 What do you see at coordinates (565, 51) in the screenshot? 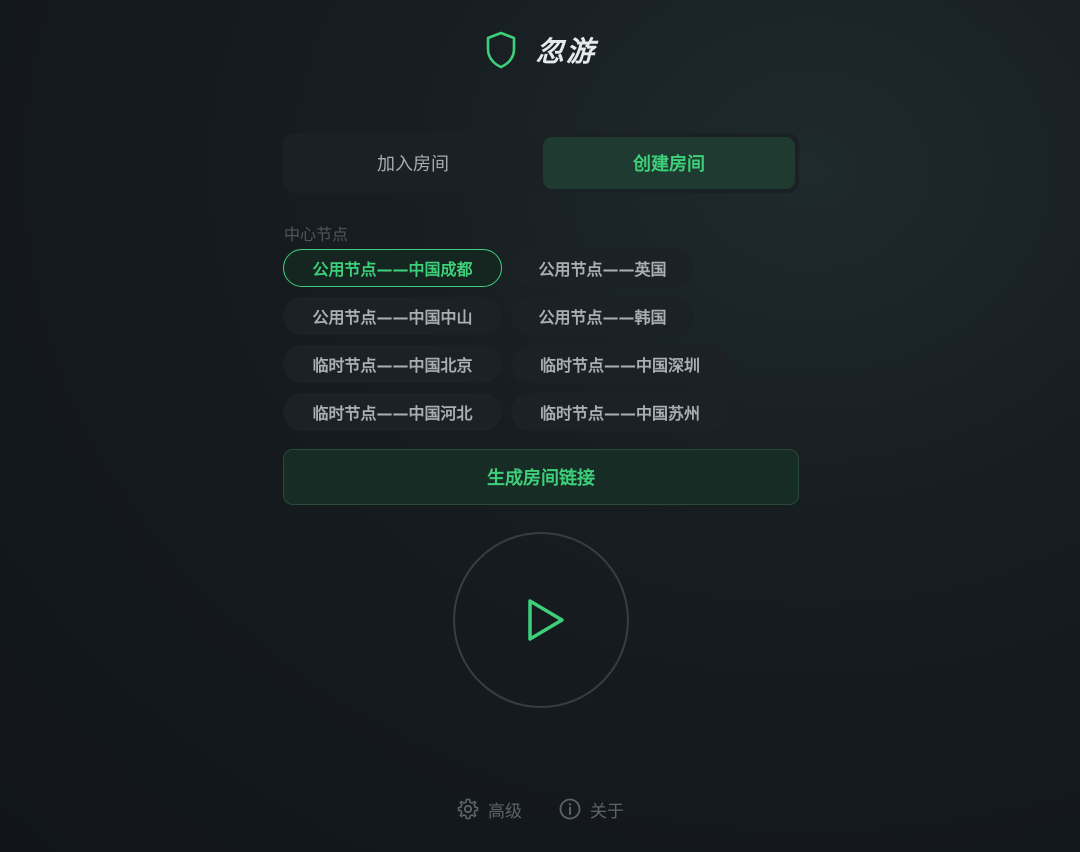
I see `app-title: 忽游` at bounding box center [565, 51].